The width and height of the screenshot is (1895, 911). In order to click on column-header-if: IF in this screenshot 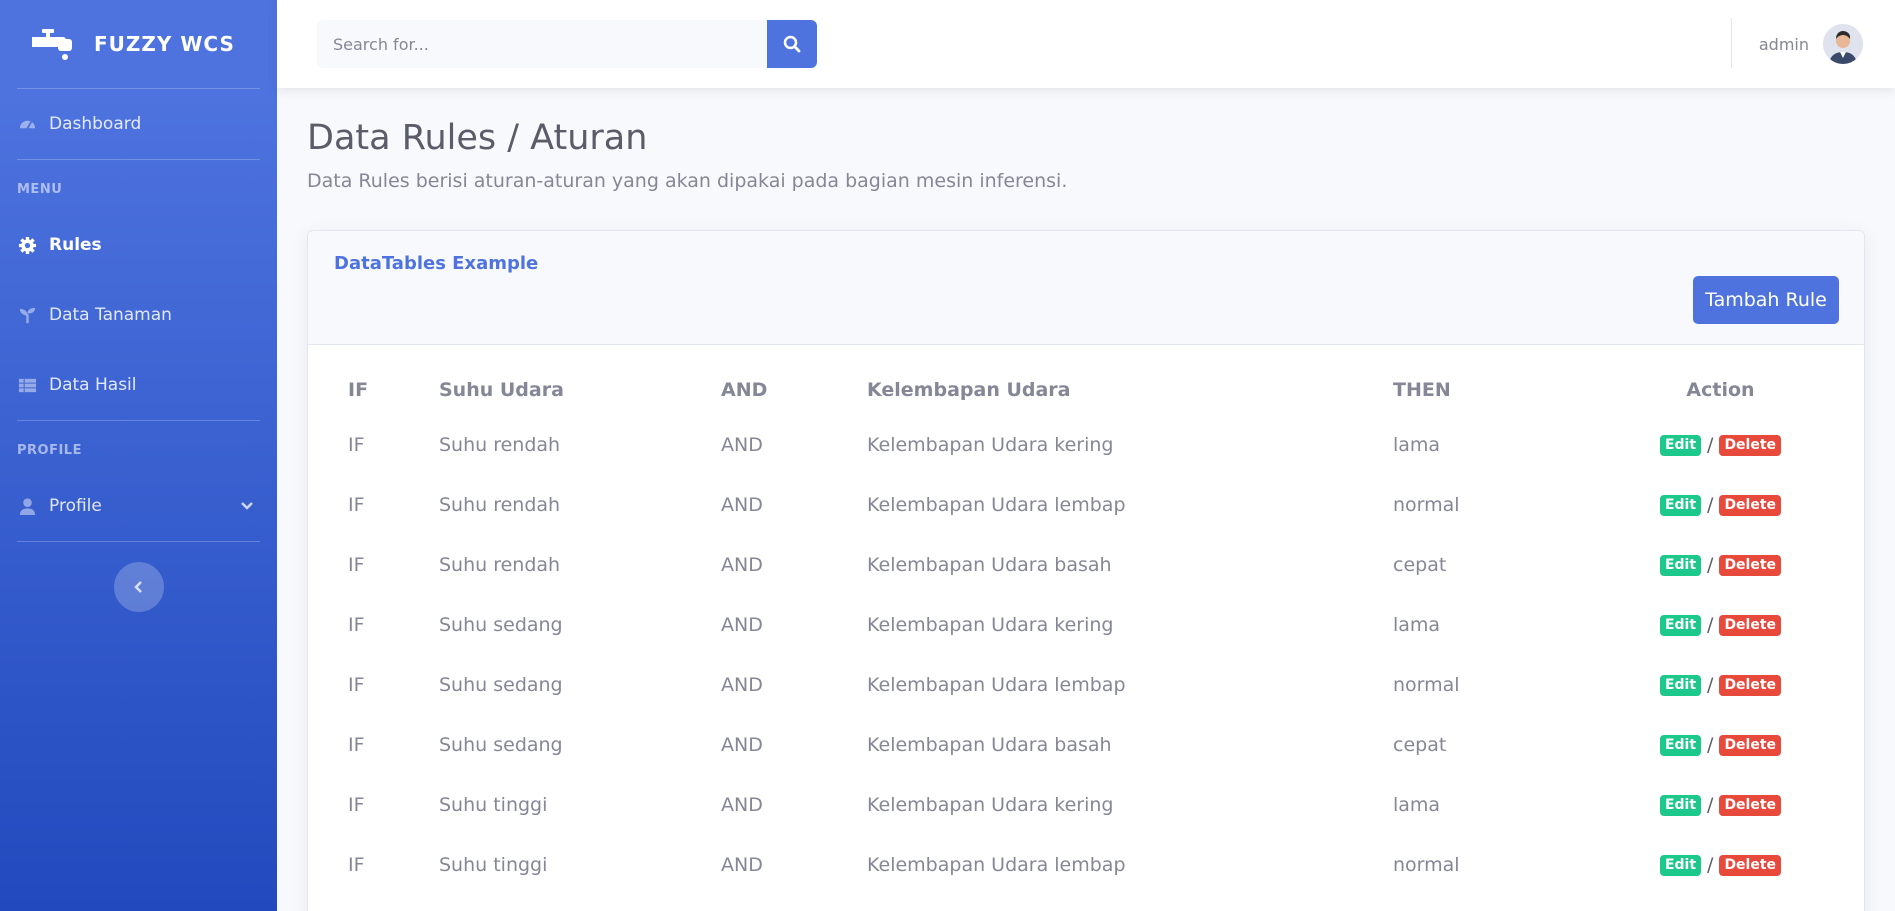, I will do `click(393, 390)`.